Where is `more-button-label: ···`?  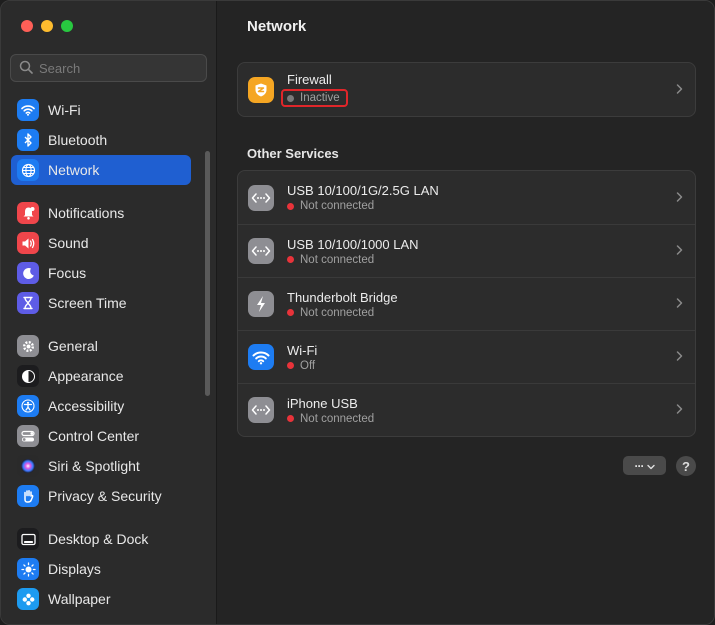
more-button-label: ··· is located at coordinates (639, 465).